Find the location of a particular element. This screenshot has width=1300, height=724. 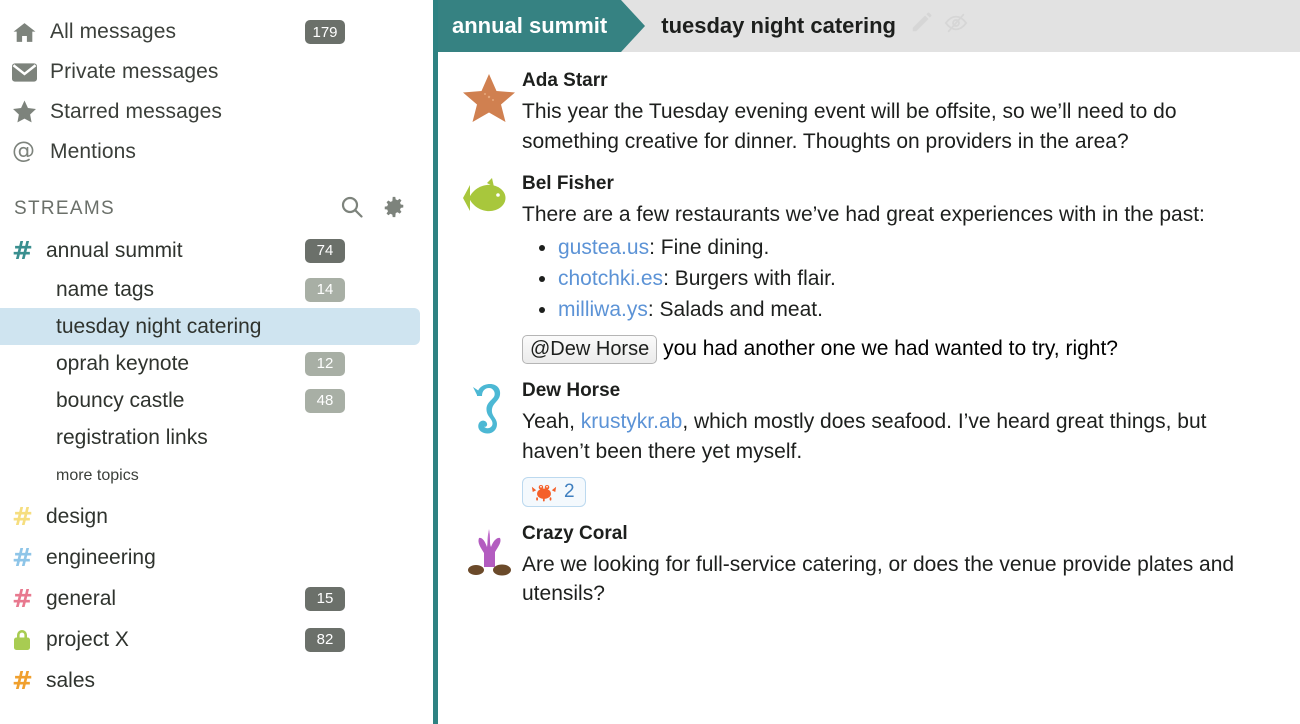

list-item: gustea.us: Fine dining. is located at coordinates (916, 248).